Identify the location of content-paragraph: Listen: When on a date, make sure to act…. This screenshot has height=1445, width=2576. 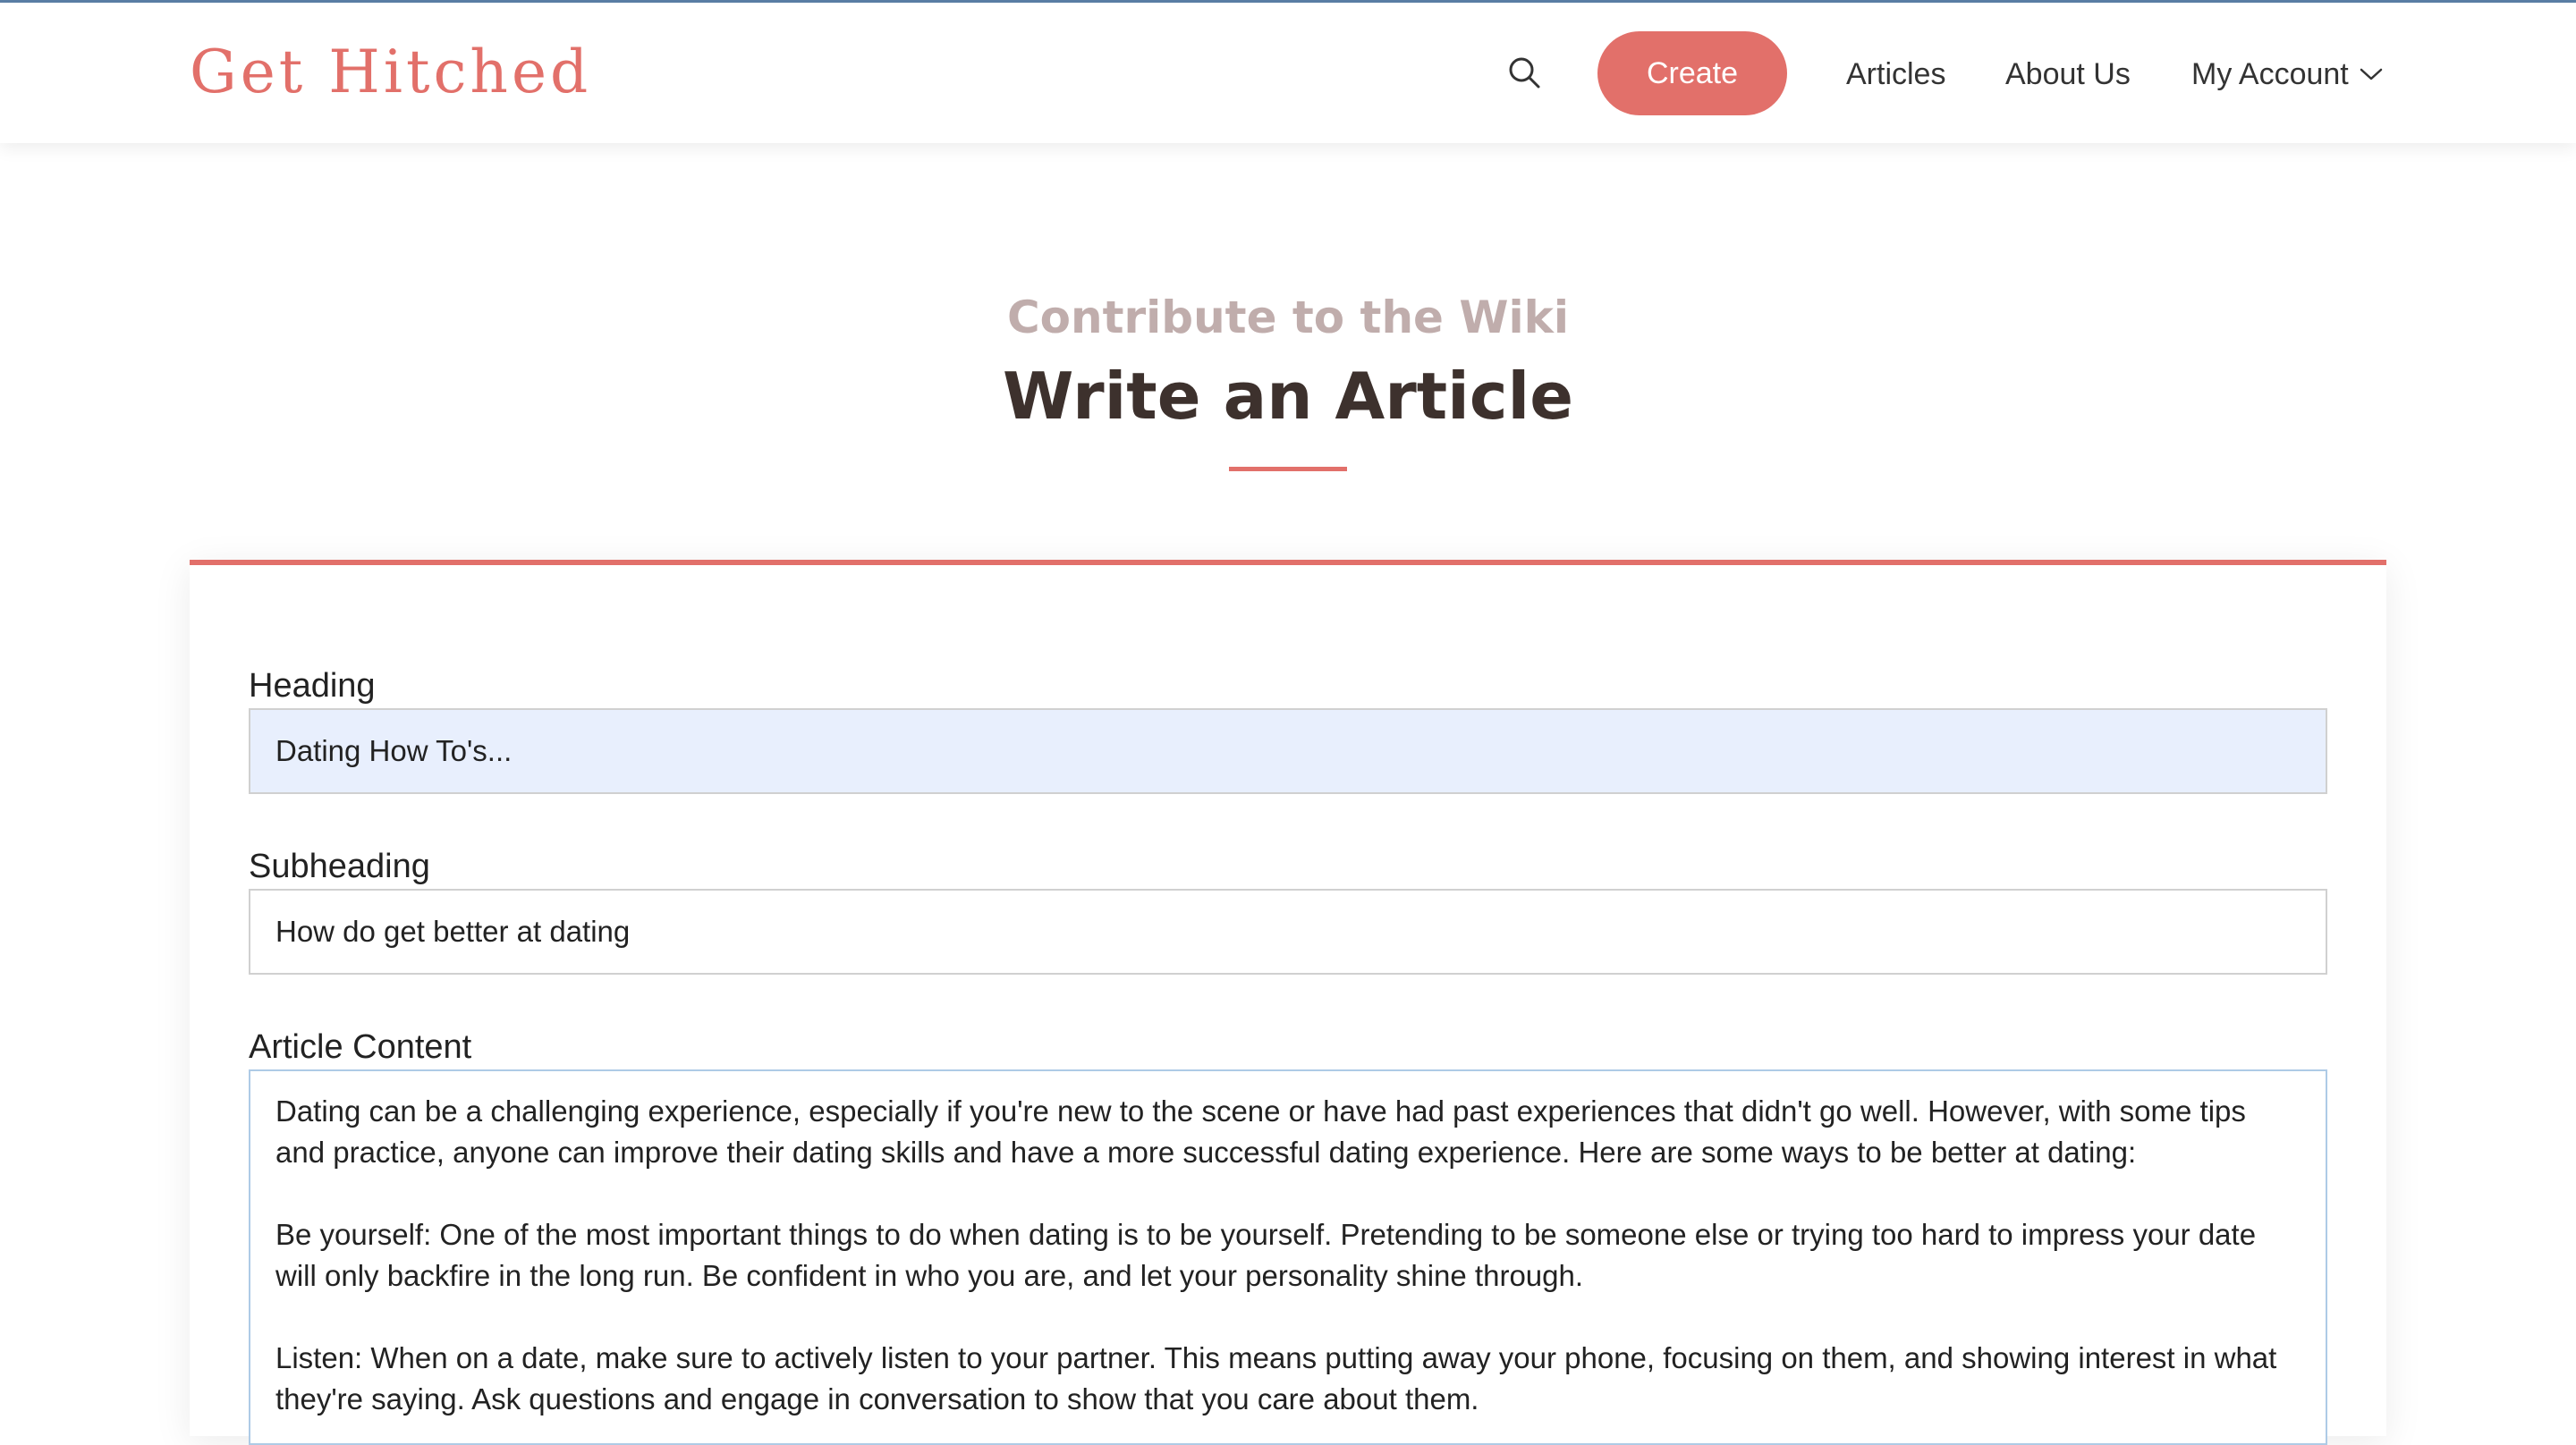
(1276, 1378).